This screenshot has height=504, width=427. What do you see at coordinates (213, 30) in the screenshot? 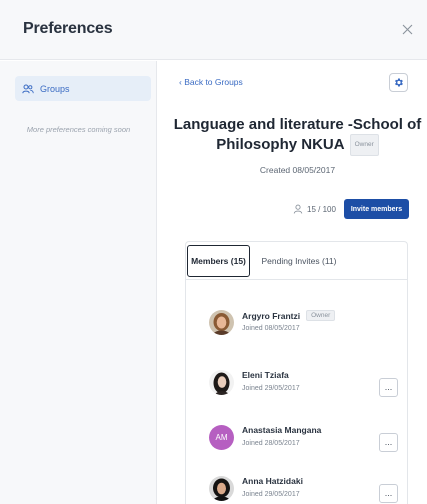
I see `dialog-header: Preferences` at bounding box center [213, 30].